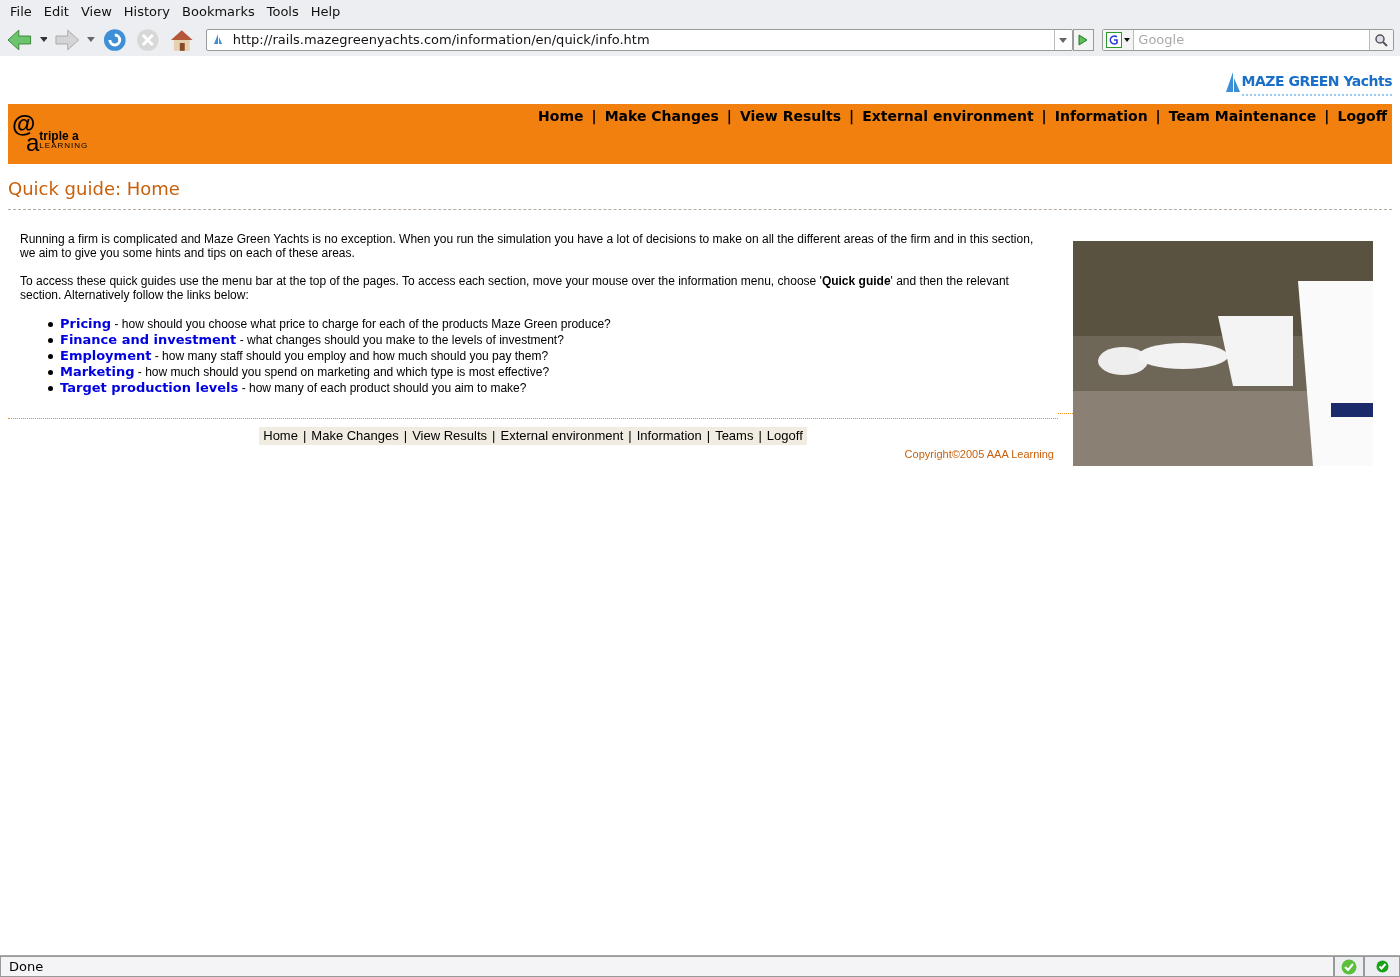 This screenshot has height=977, width=1400. What do you see at coordinates (149, 388) in the screenshot?
I see `topic-link: Target production levels` at bounding box center [149, 388].